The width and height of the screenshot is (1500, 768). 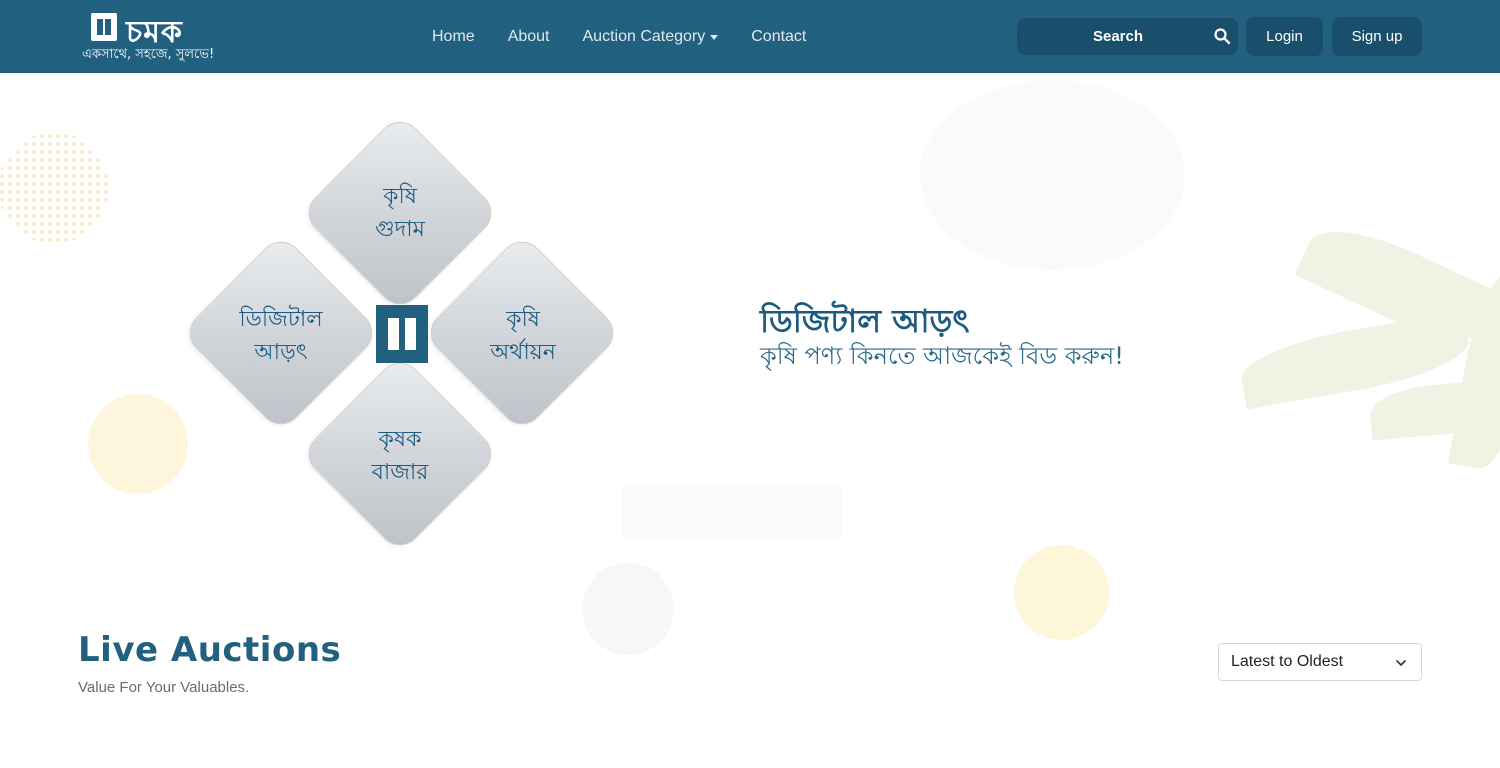 I want to click on nav-contact: Contact, so click(x=778, y=37).